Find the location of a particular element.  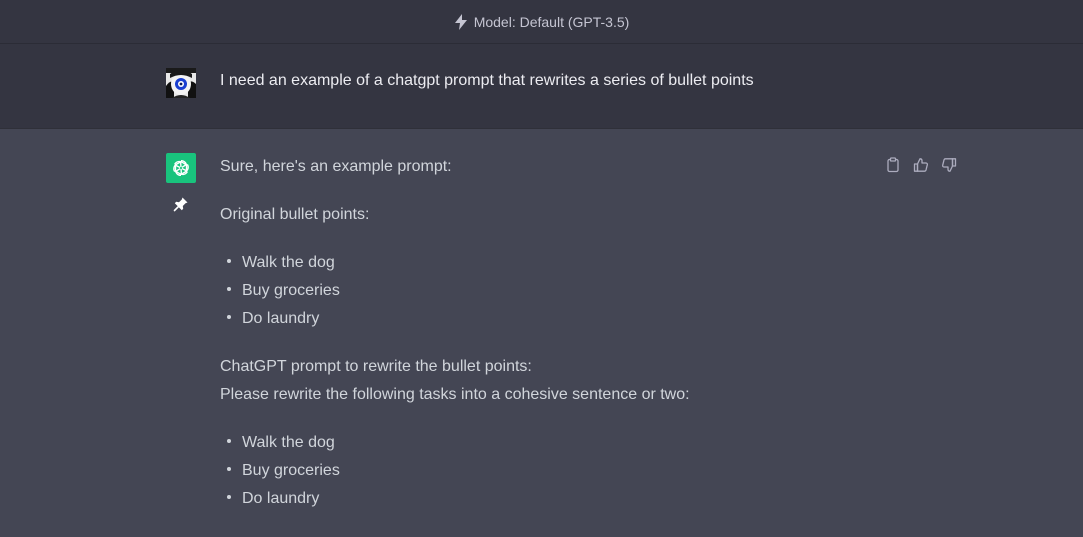

user-avatar is located at coordinates (181, 83).